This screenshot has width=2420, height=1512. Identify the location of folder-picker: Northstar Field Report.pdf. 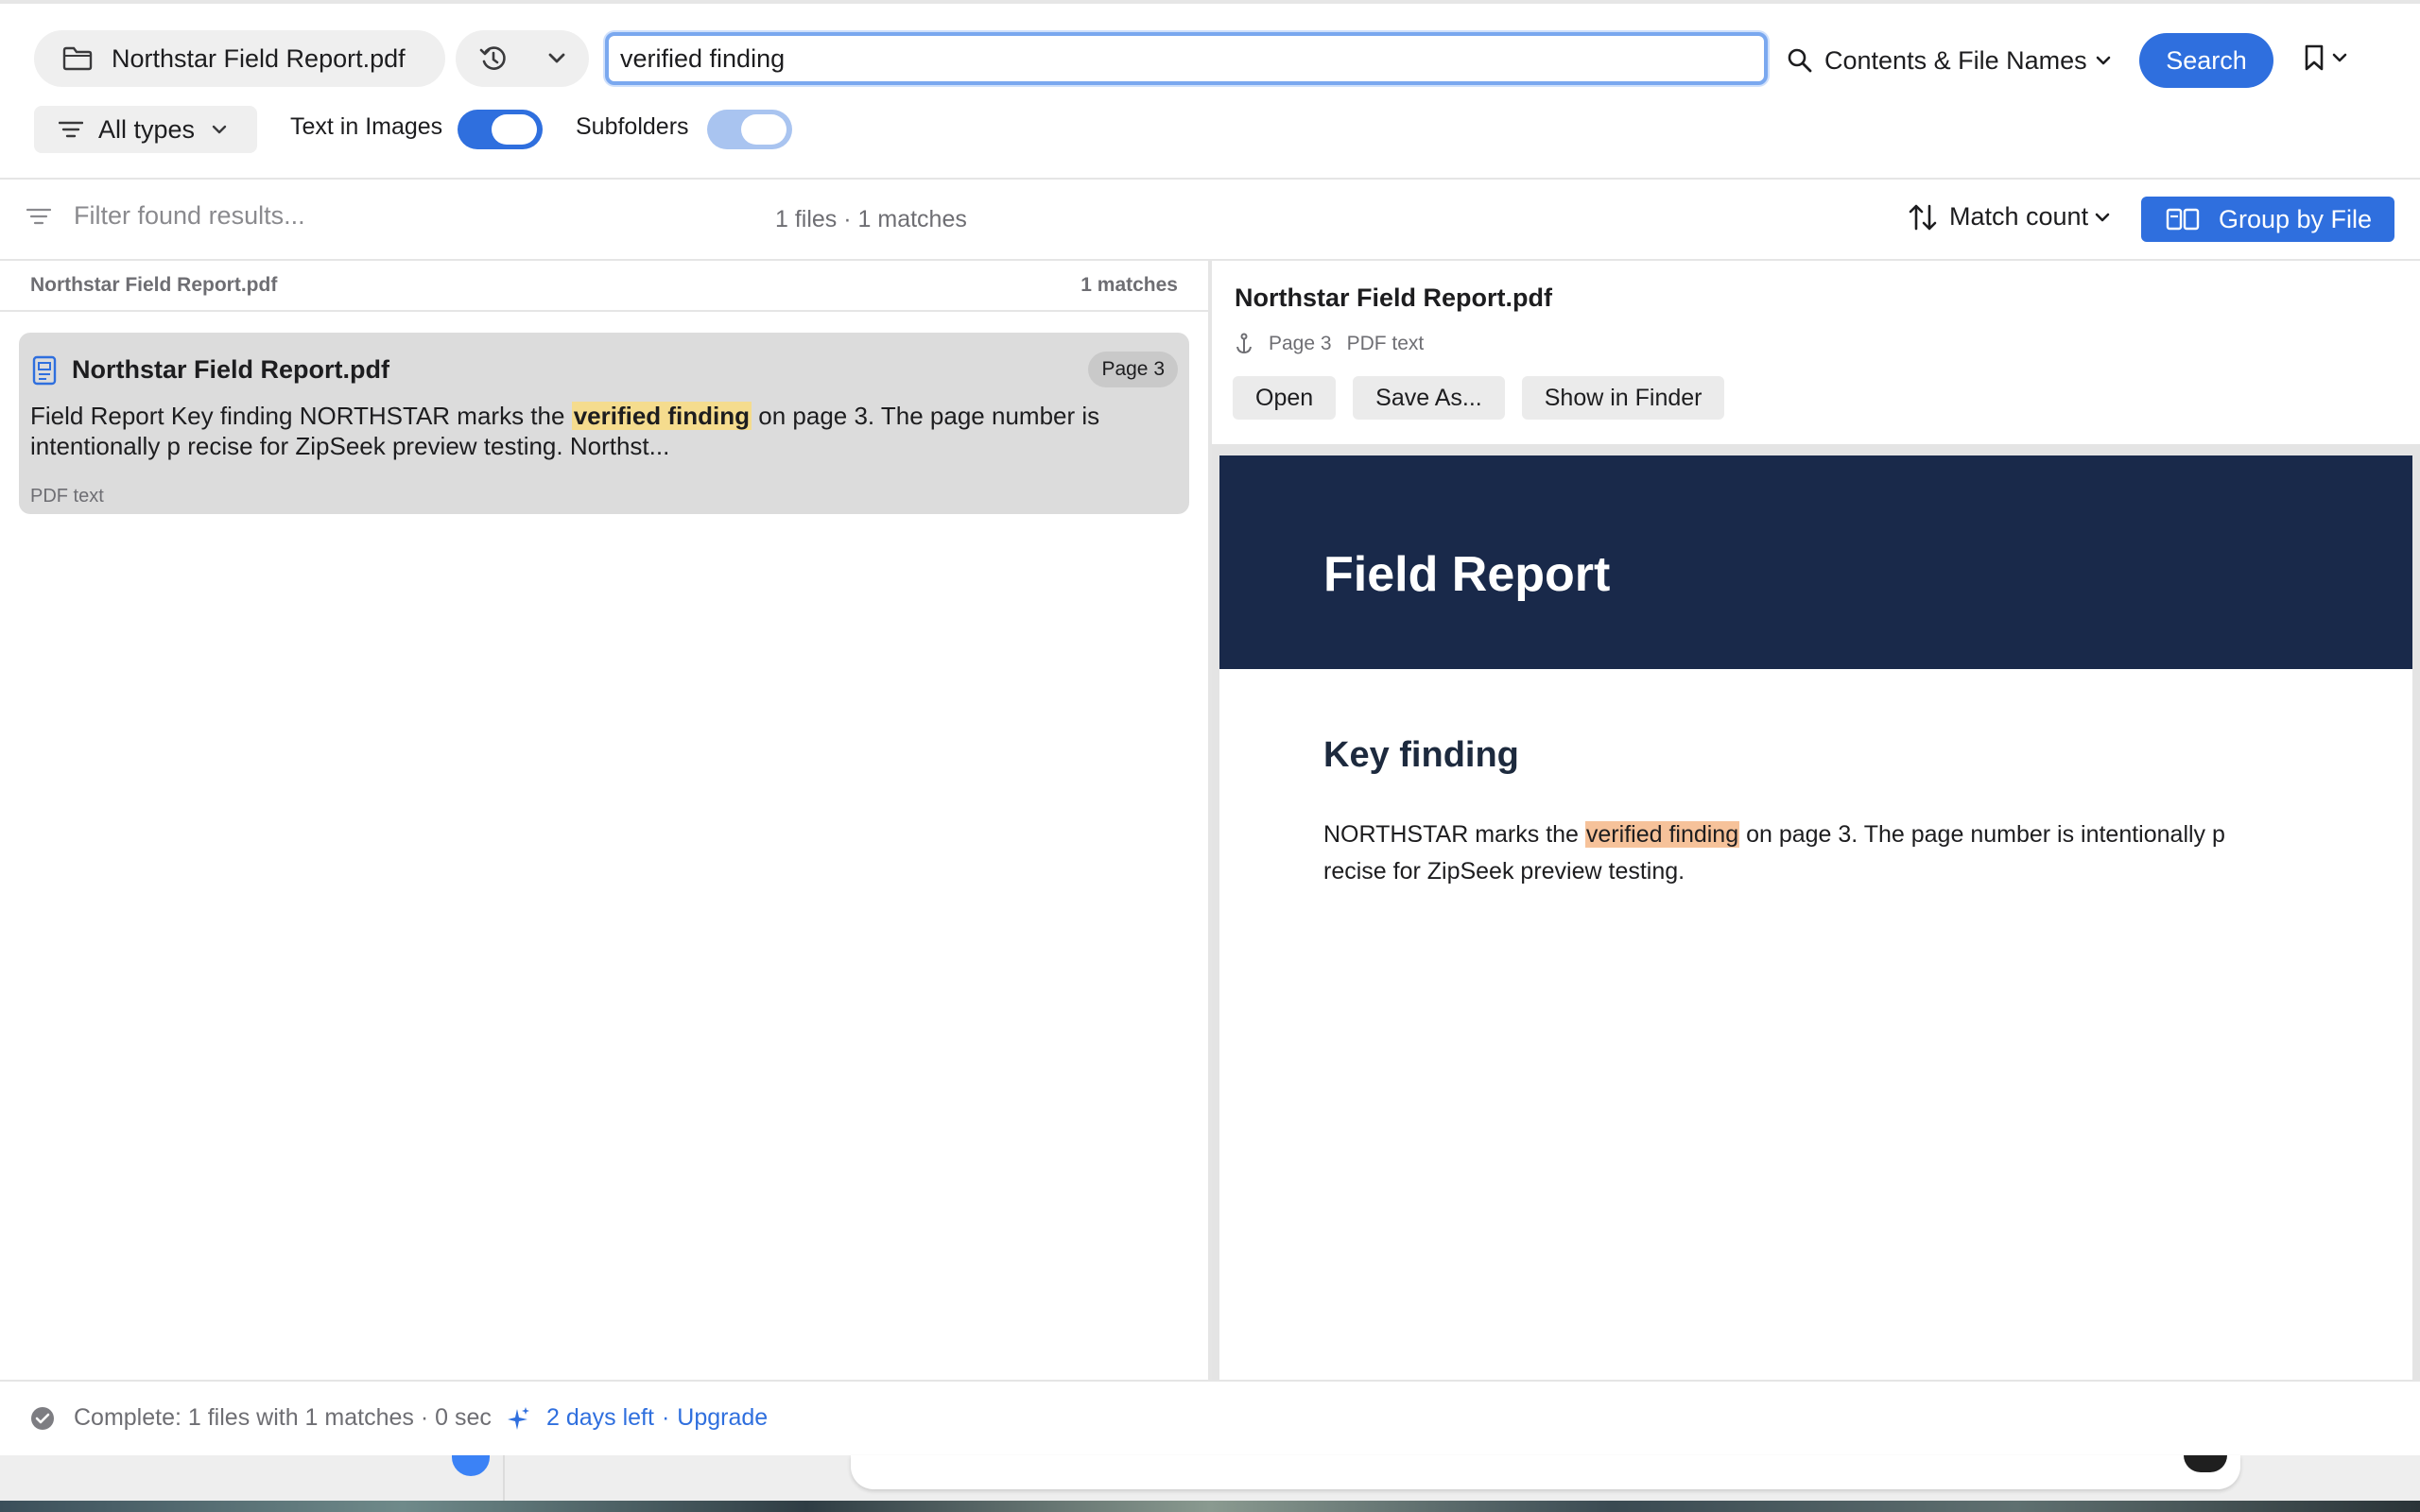
(239, 58).